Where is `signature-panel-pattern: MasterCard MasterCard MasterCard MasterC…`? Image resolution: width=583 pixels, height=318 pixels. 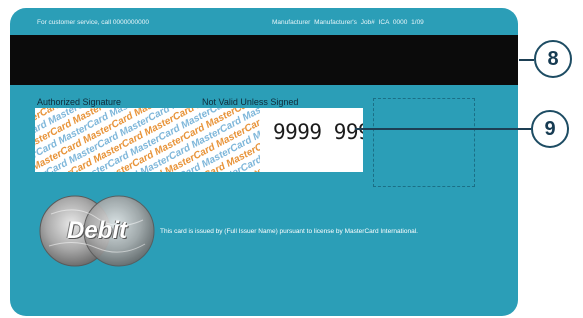
signature-panel-pattern: MasterCard MasterCard MasterCard MasterC… is located at coordinates (147, 140).